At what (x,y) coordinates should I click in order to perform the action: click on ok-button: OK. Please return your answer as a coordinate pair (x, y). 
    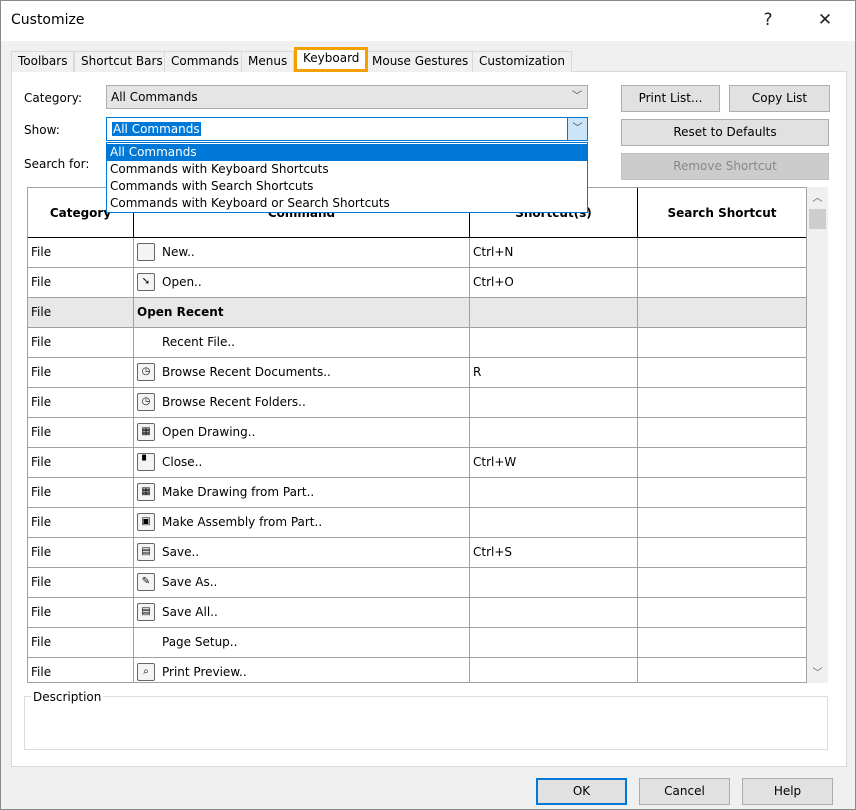
    Looking at the image, I should click on (581, 791).